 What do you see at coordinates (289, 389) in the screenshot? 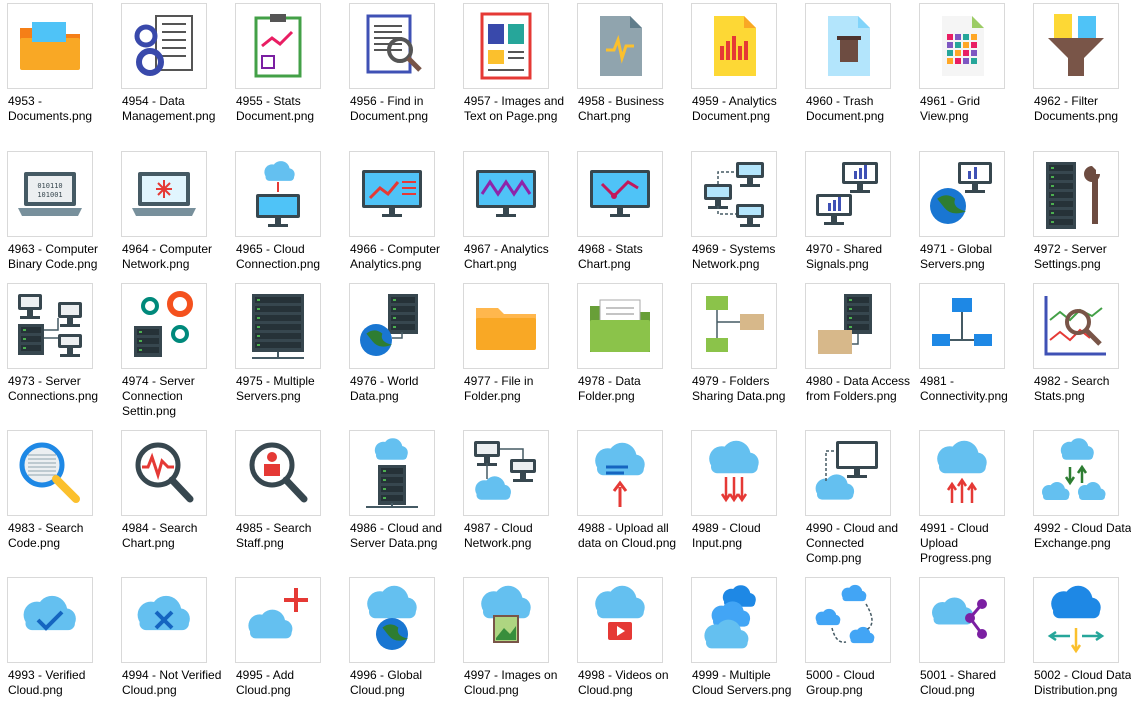
I see `file-name-label: 4975 - Multiple Servers.png` at bounding box center [289, 389].